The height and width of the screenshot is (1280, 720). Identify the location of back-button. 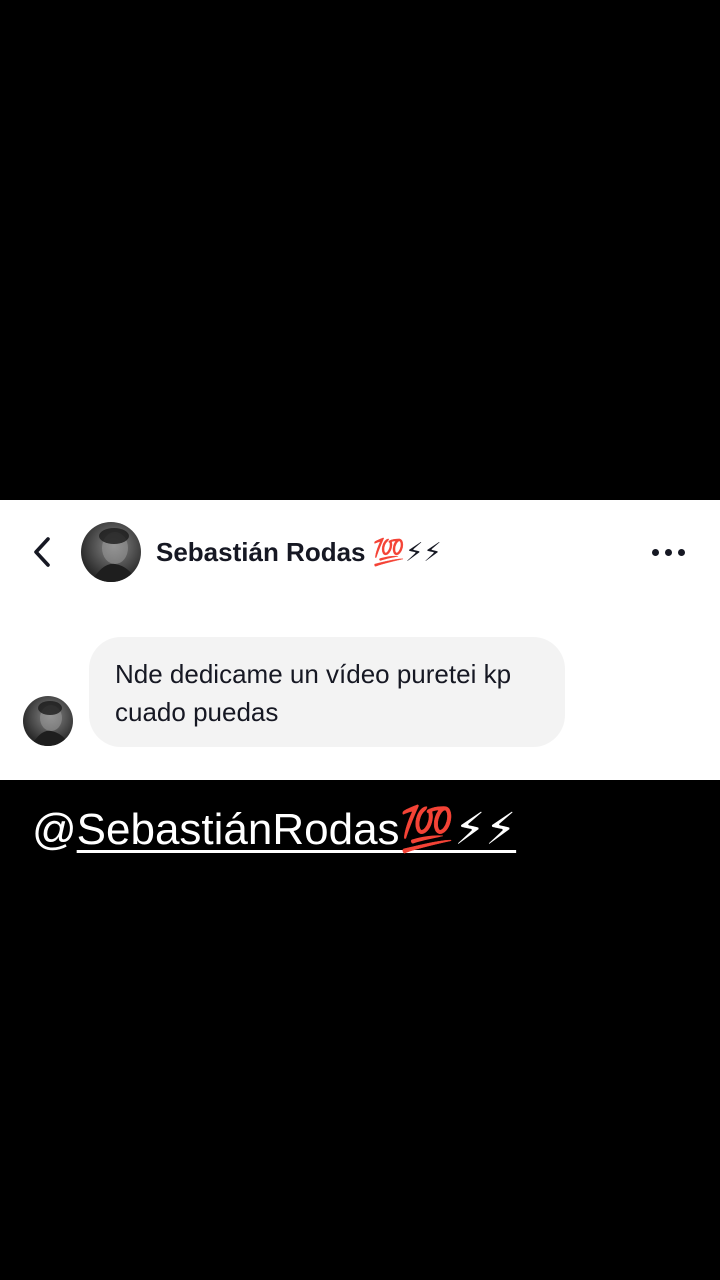
(42, 552).